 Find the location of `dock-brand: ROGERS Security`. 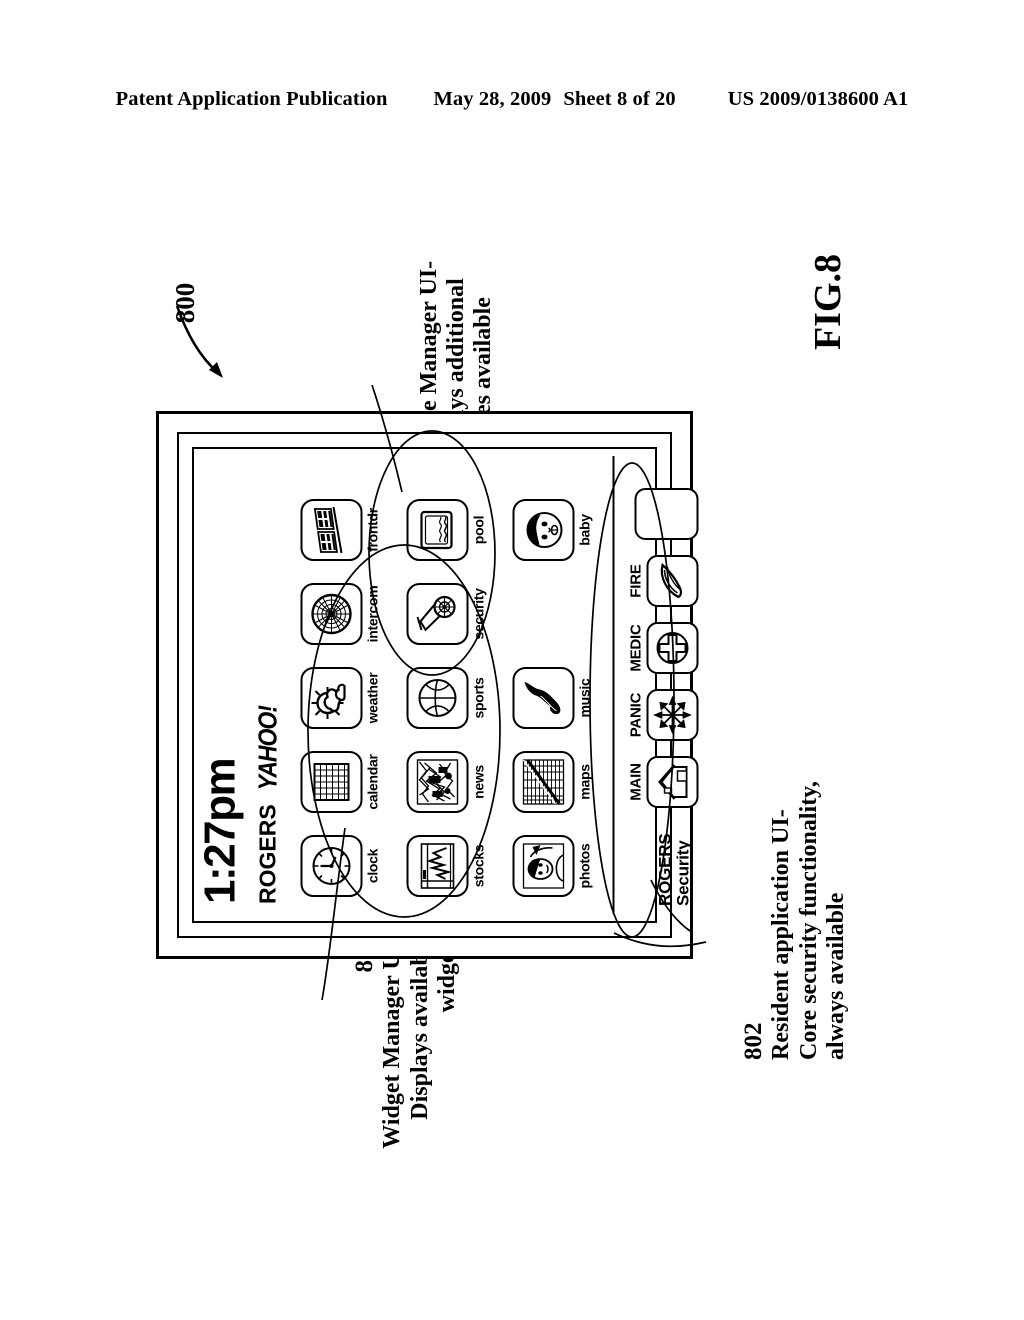

dock-brand: ROGERS Security is located at coordinates (676, 863).